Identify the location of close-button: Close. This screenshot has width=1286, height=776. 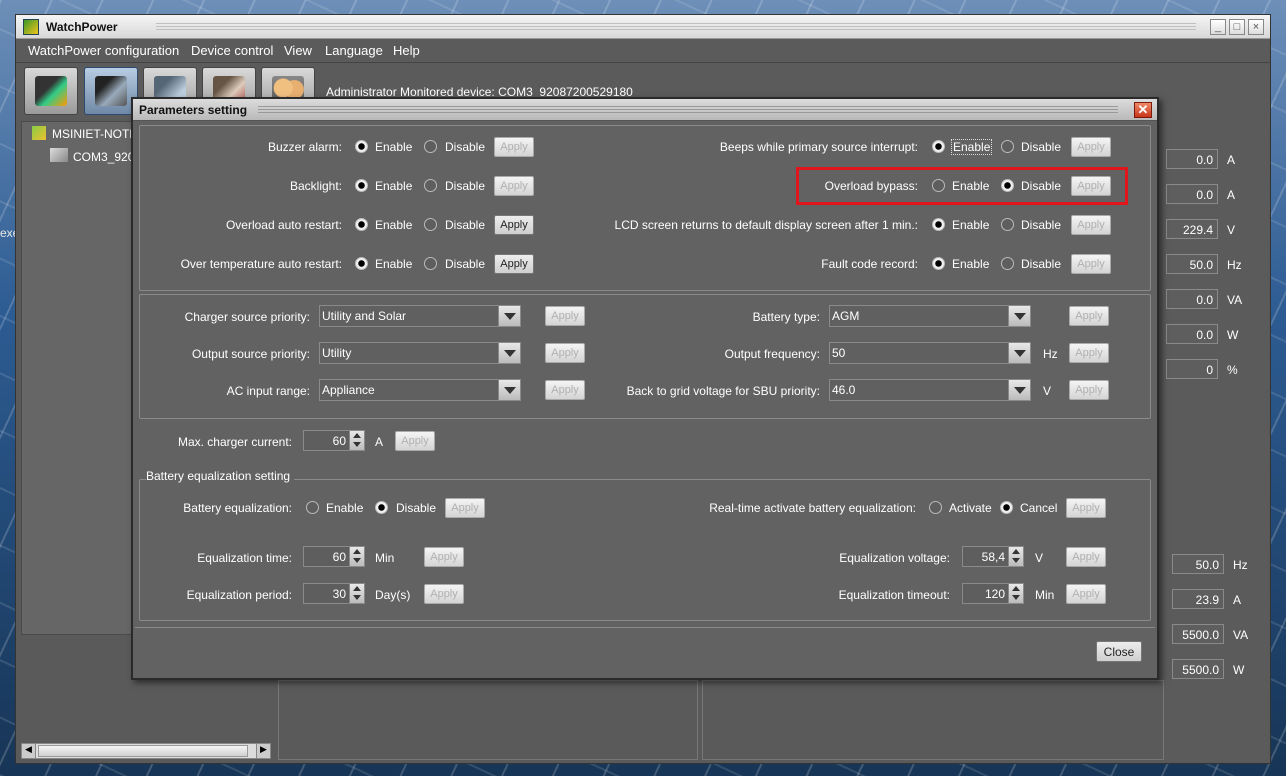
(1119, 651).